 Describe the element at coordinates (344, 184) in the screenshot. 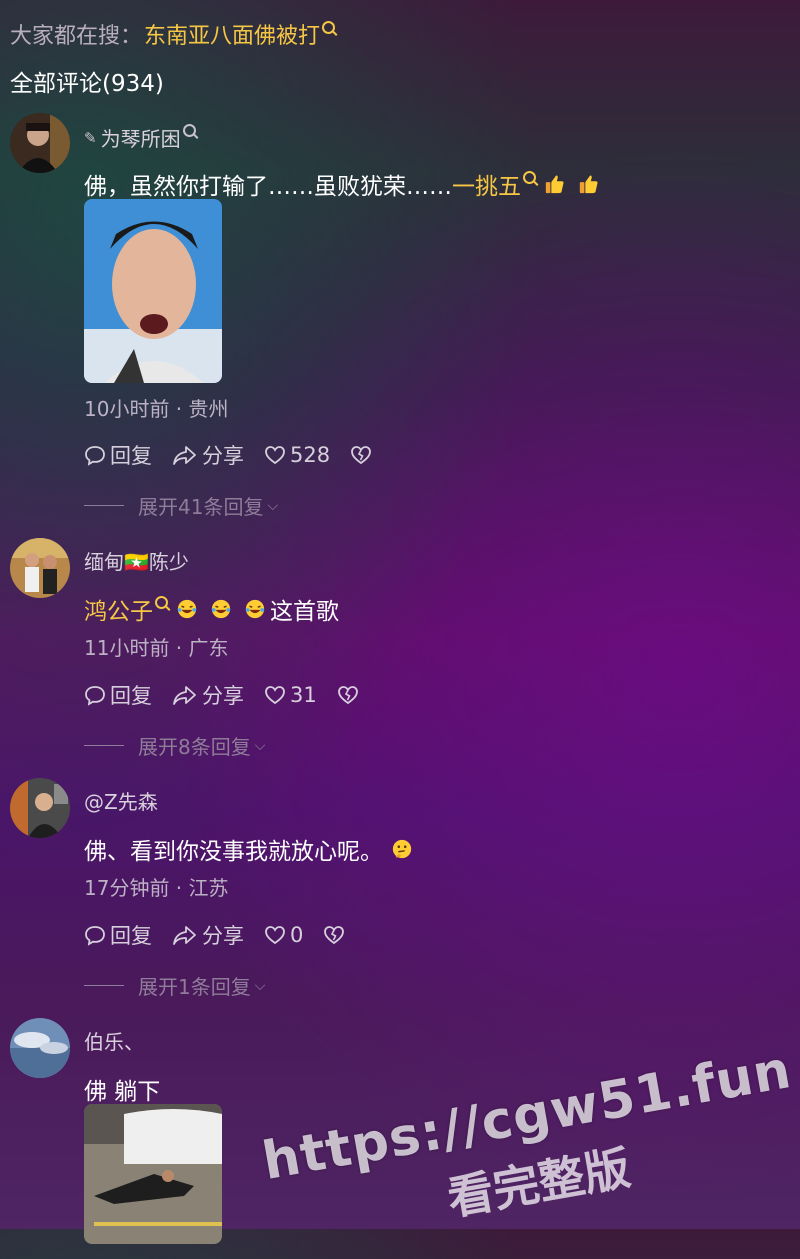

I see `comment-text: 佛，虽然你打输了……虽败犹荣…… 一挑五` at that location.